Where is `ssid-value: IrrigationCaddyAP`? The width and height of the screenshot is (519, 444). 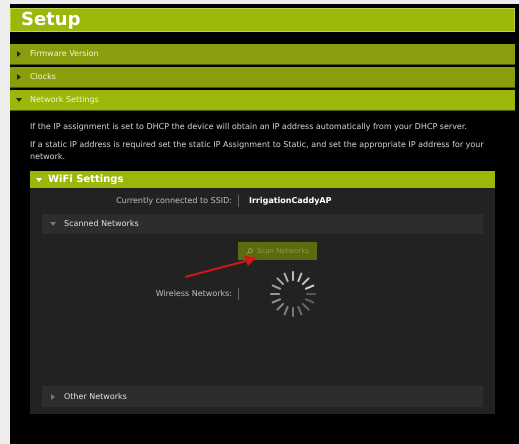 ssid-value: IrrigationCaddyAP is located at coordinates (290, 201).